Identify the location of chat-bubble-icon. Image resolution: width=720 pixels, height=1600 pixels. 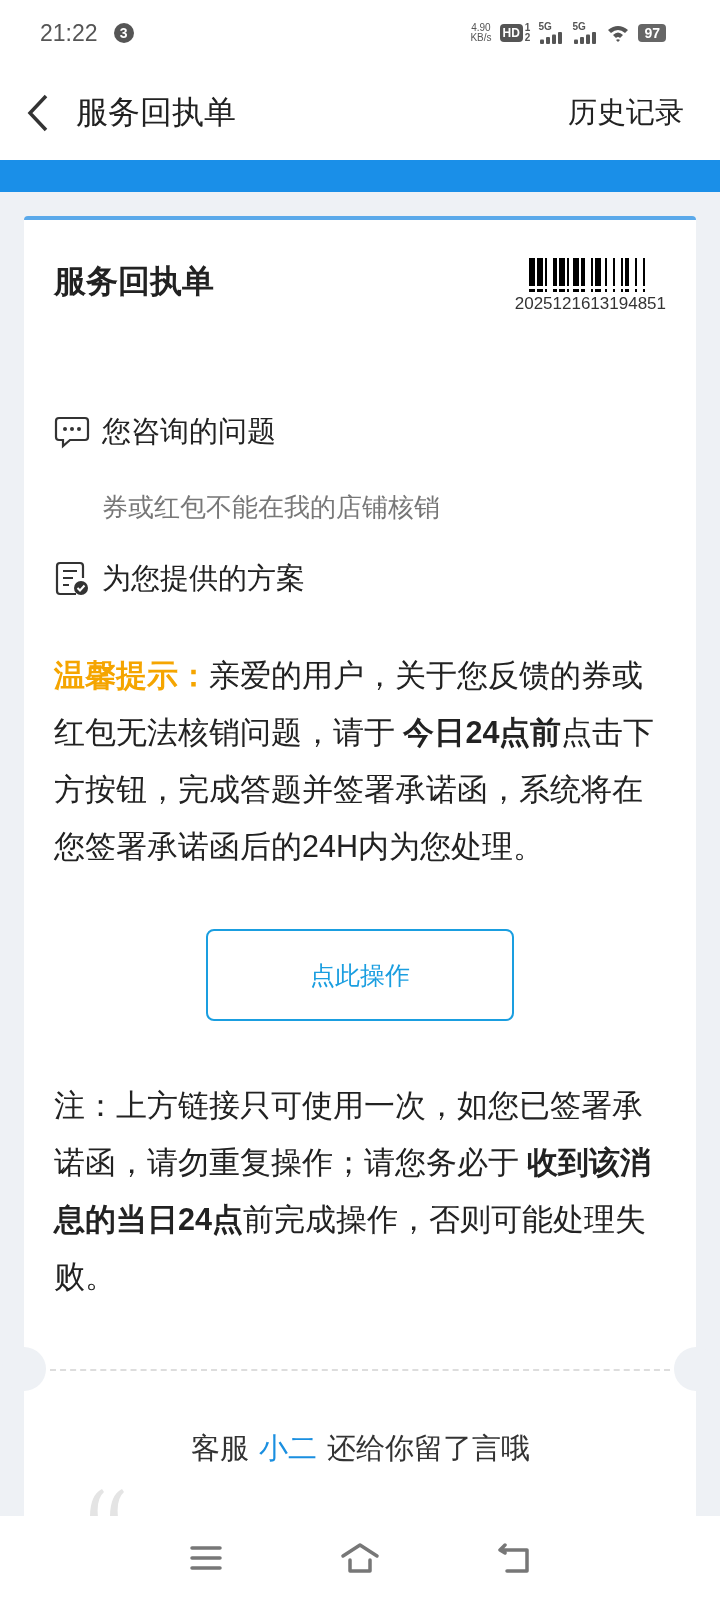
(72, 432).